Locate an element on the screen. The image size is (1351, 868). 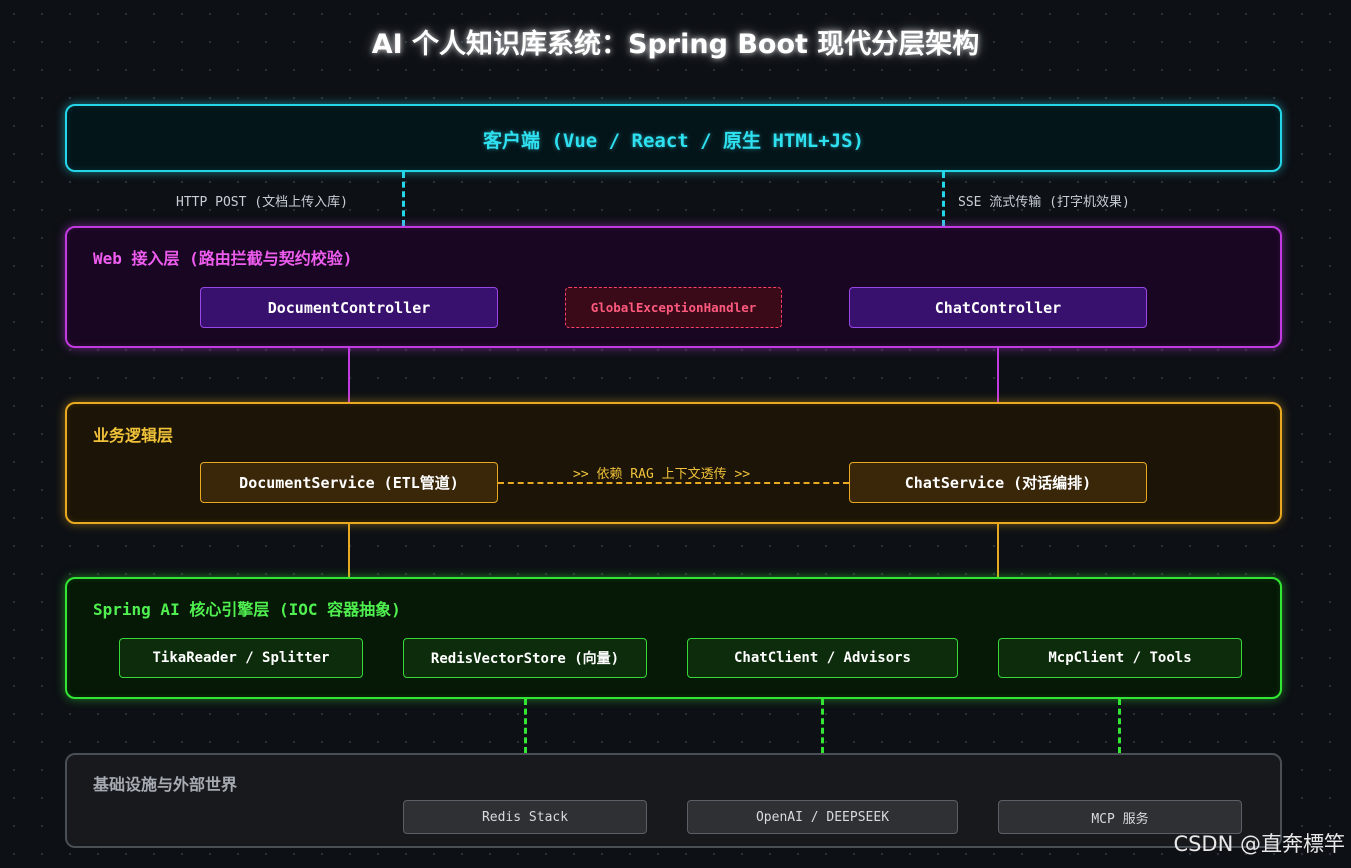
tika-reader-node: TikaReader / Splitter is located at coordinates (241, 658).